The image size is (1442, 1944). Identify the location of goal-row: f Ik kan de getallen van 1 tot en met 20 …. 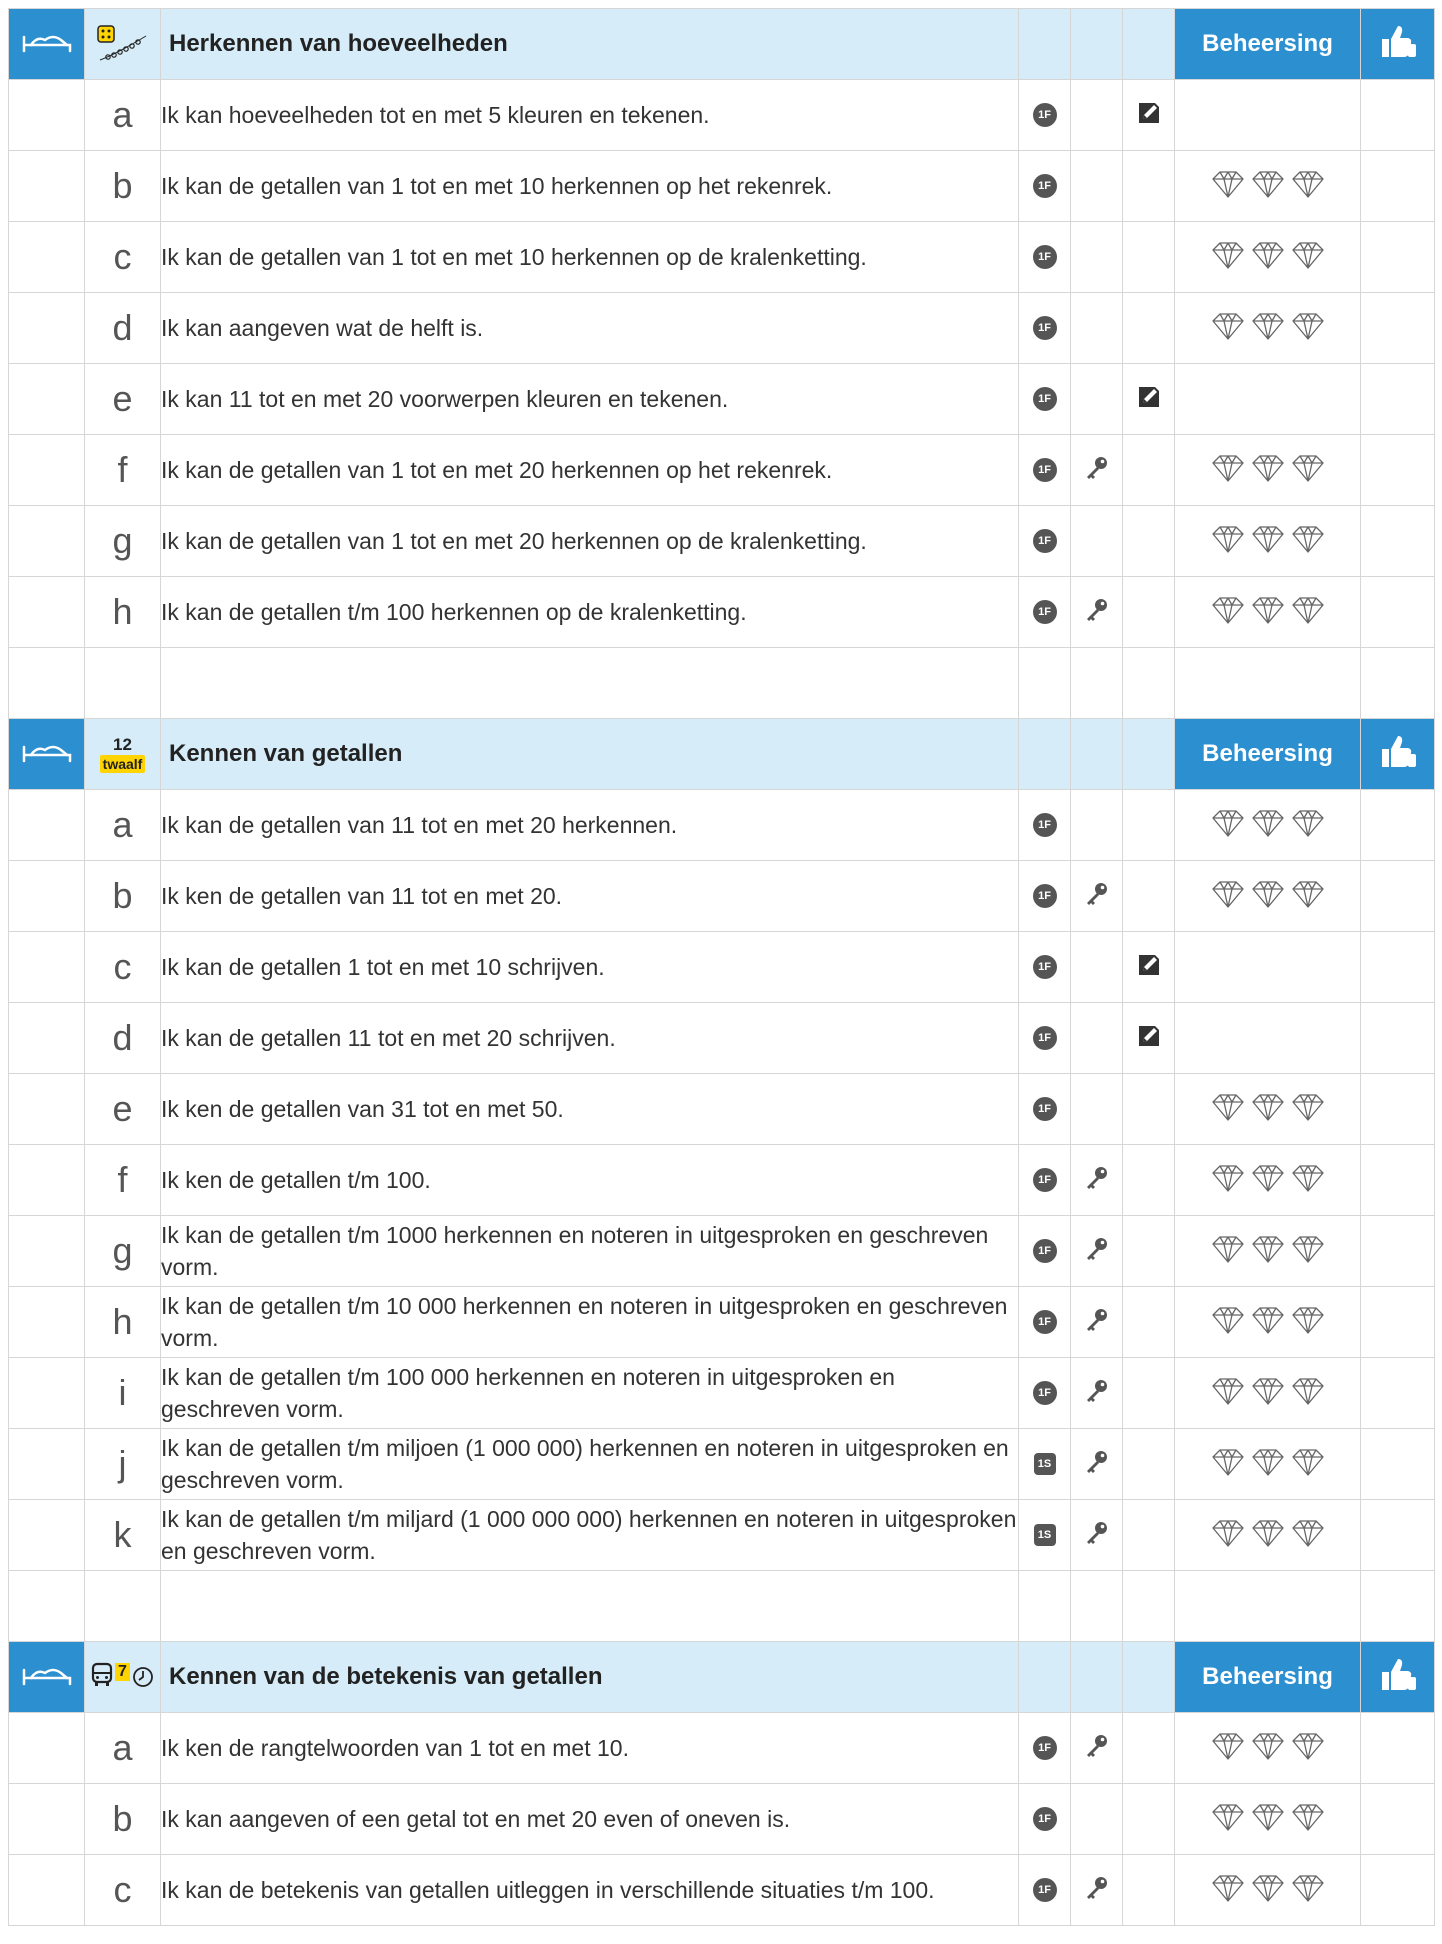
(721, 470).